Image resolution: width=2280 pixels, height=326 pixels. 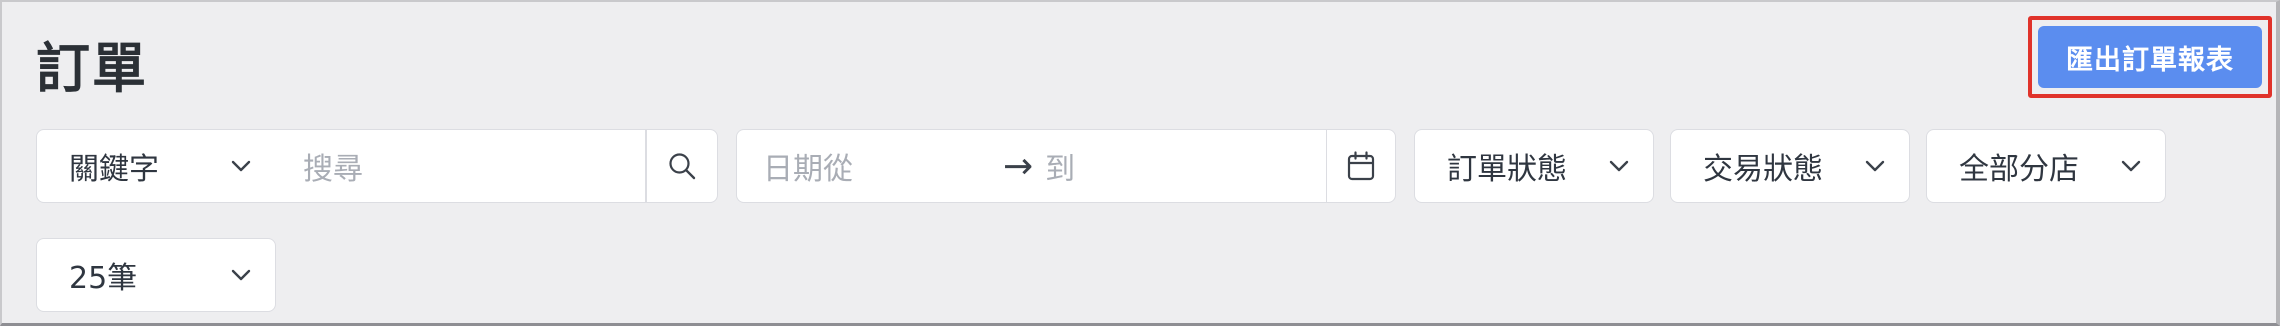 What do you see at coordinates (103, 278) in the screenshot?
I see `page-size-label: 25筆` at bounding box center [103, 278].